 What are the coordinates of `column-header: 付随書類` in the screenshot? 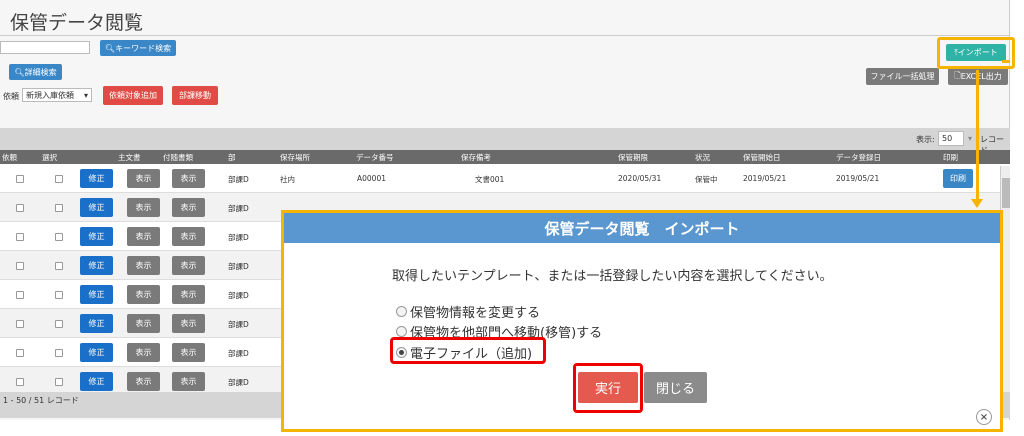 It's located at (178, 157).